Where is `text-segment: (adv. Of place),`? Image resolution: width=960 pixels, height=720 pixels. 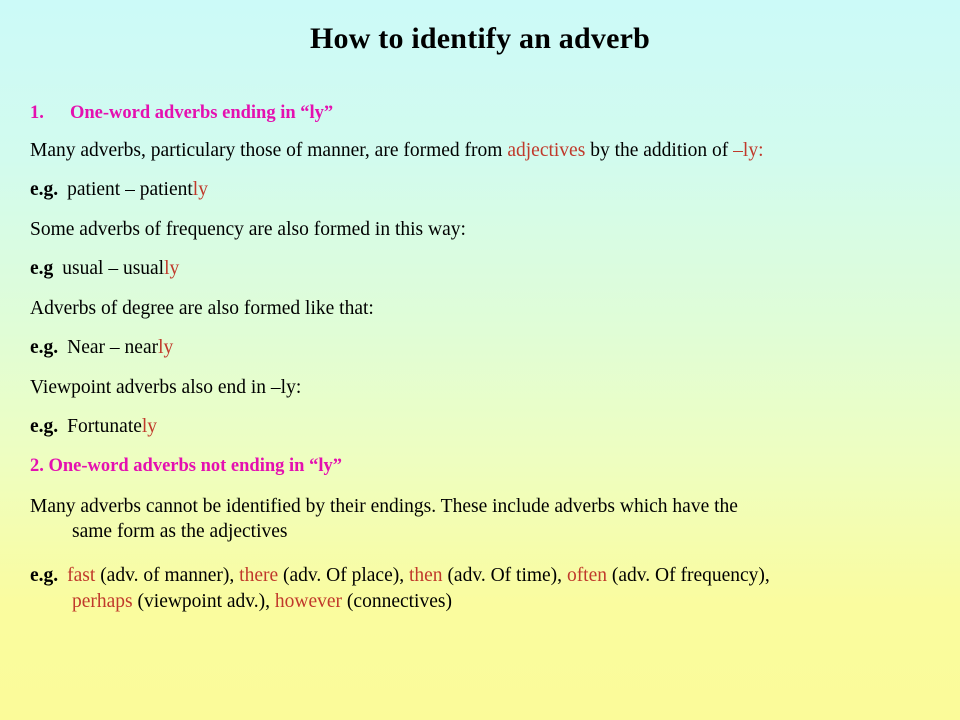
text-segment: (adv. Of place), is located at coordinates (343, 575).